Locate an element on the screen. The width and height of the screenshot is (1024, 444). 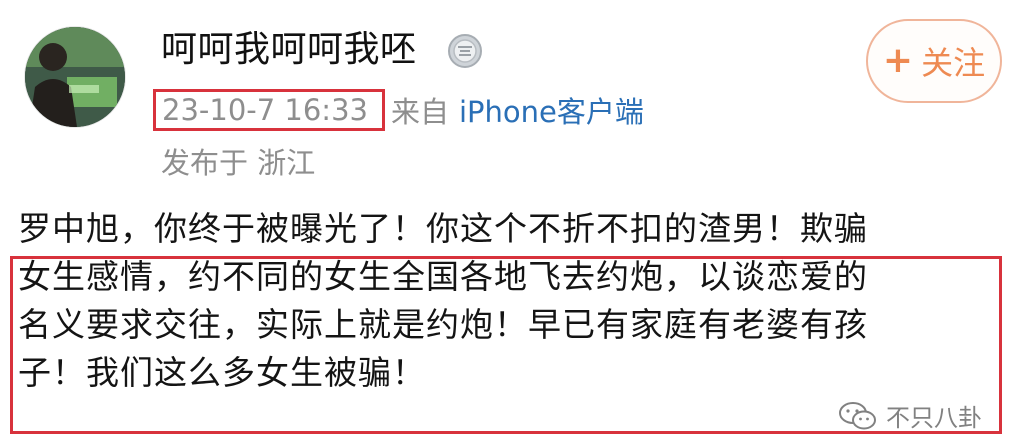
location: 发布于 浙江 is located at coordinates (238, 163).